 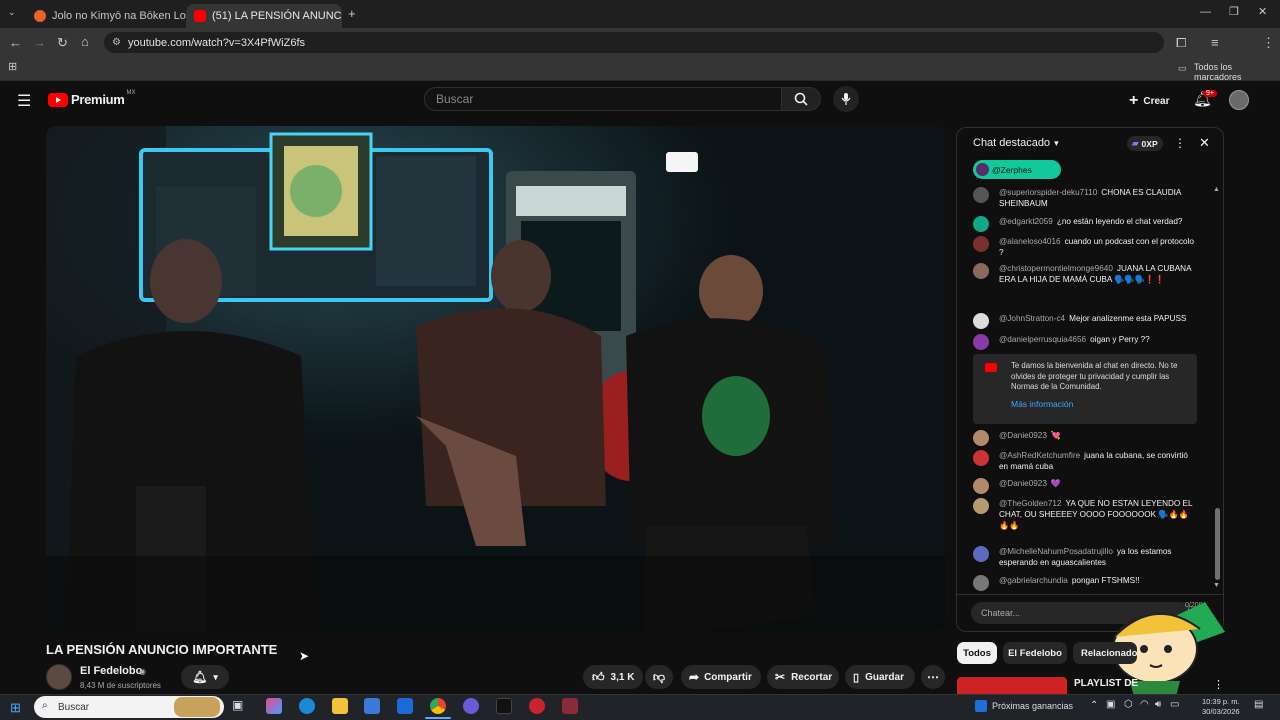 I want to click on chip-channel: El Fedelobo, so click(x=1035, y=653).